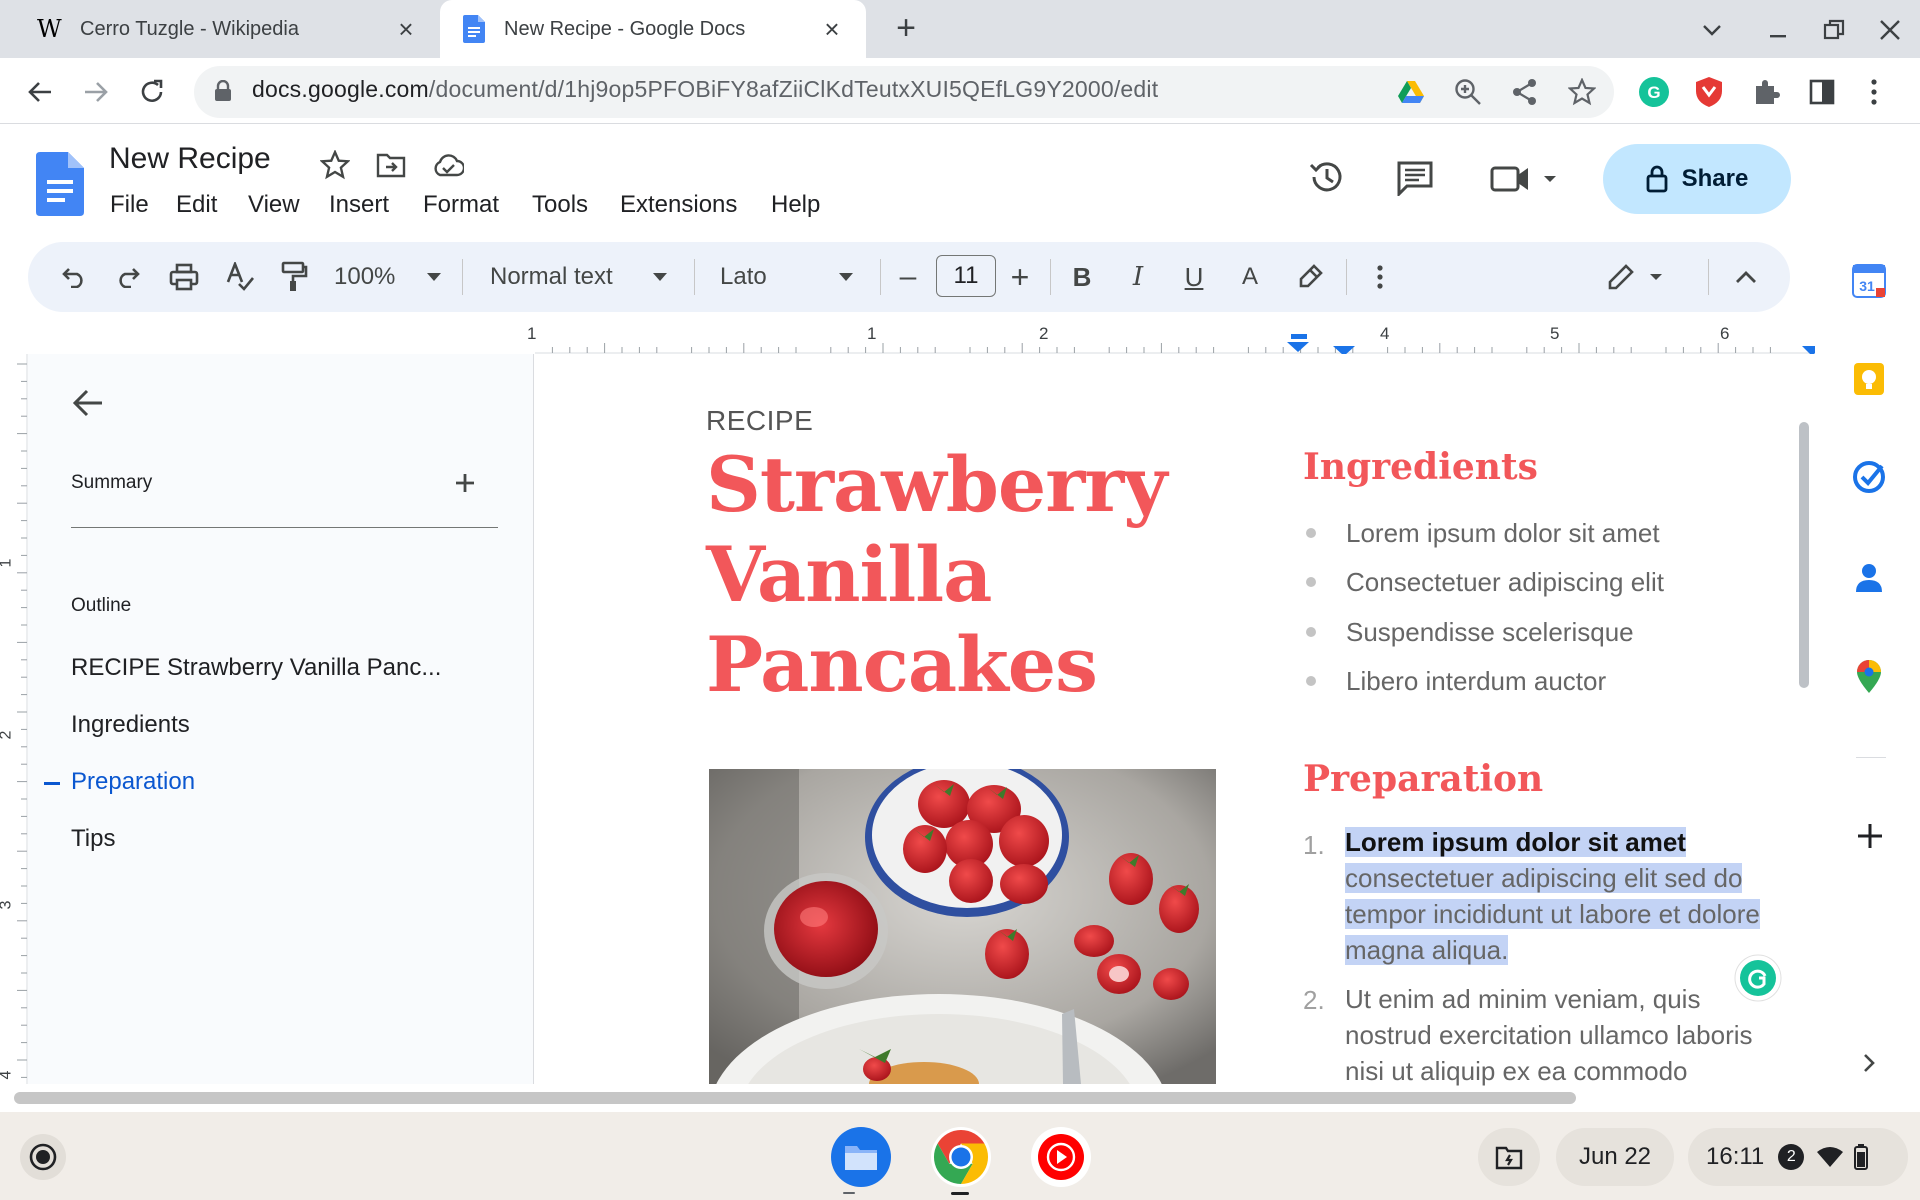 This screenshot has width=1920, height=1200. I want to click on shield-extension-icon, so click(1709, 92).